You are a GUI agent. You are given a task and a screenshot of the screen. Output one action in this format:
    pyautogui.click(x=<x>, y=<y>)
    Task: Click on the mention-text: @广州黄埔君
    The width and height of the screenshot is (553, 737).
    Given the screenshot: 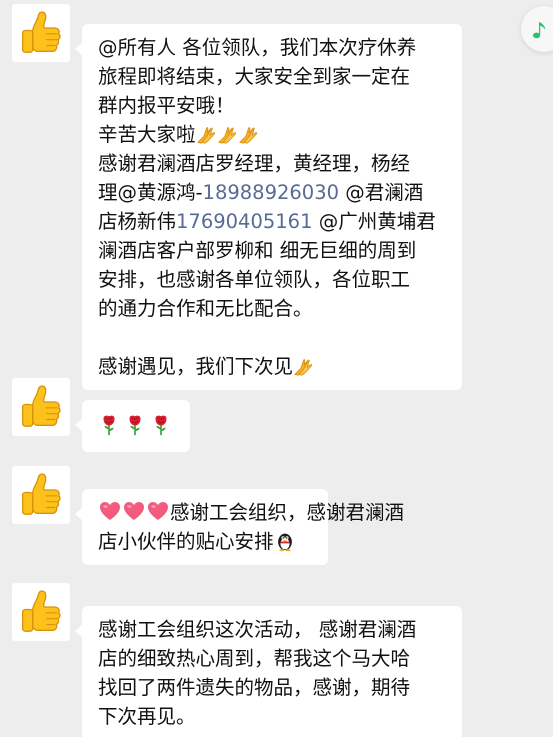 What is the action you would take?
    pyautogui.click(x=374, y=221)
    